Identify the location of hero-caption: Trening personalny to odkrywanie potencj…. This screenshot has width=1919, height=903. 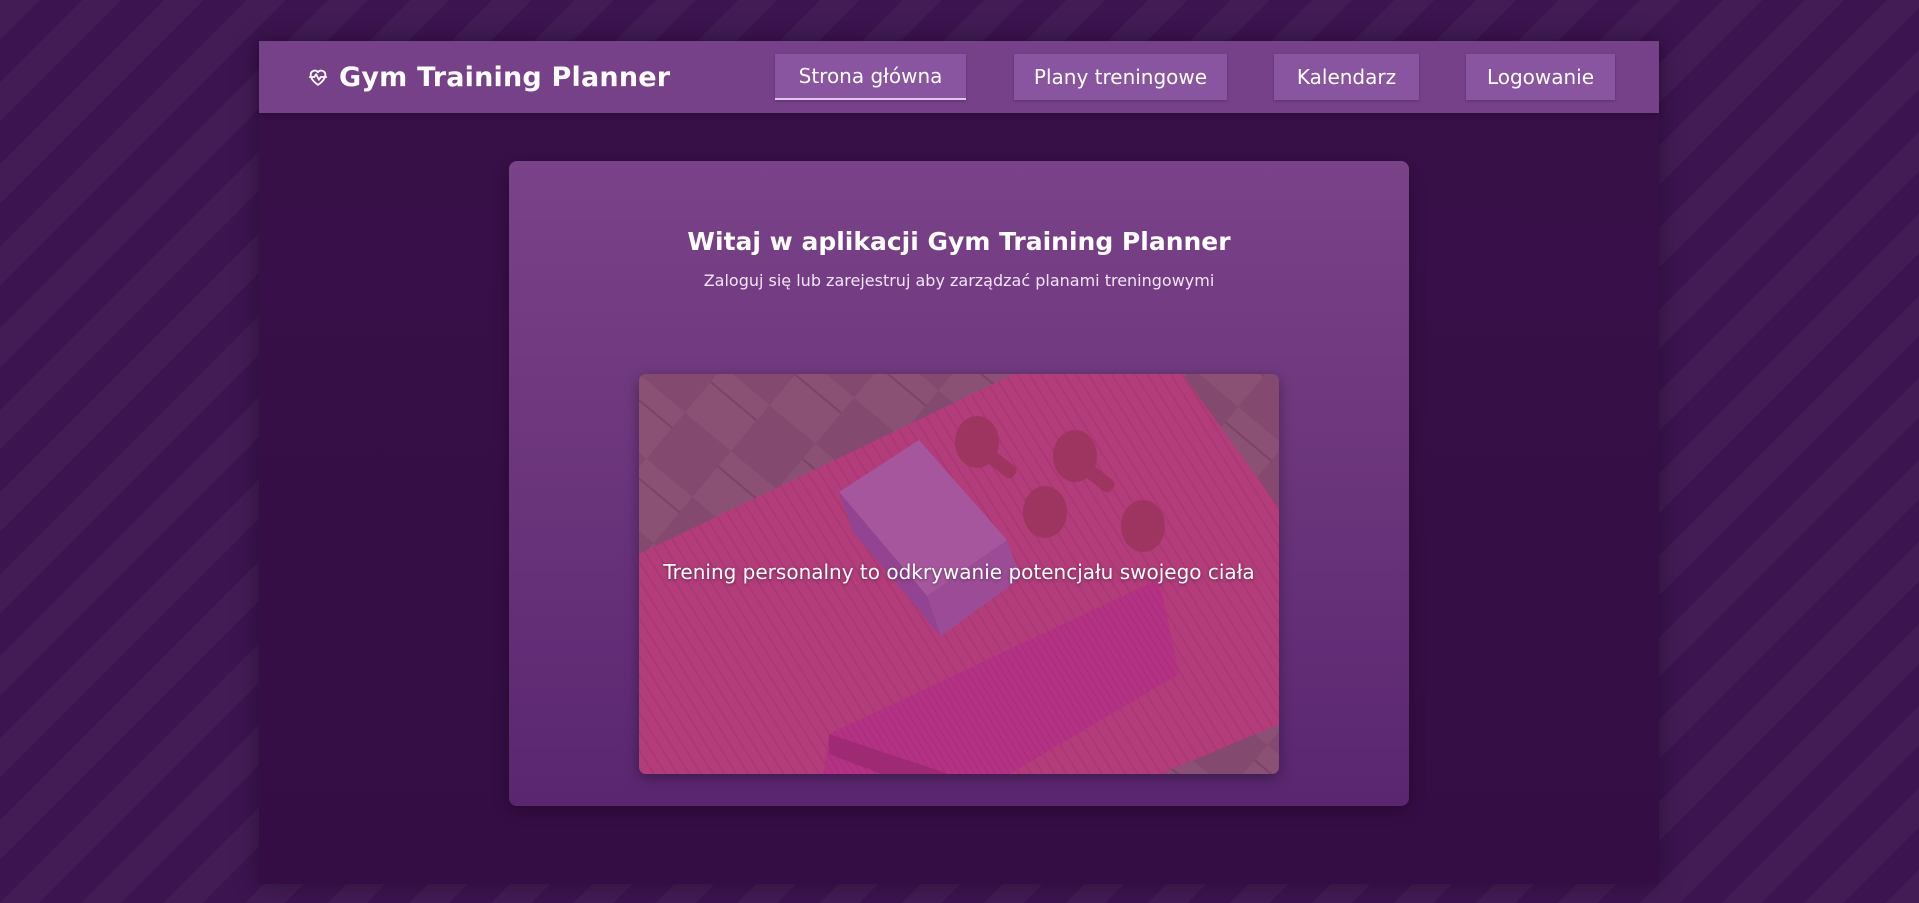
(959, 572).